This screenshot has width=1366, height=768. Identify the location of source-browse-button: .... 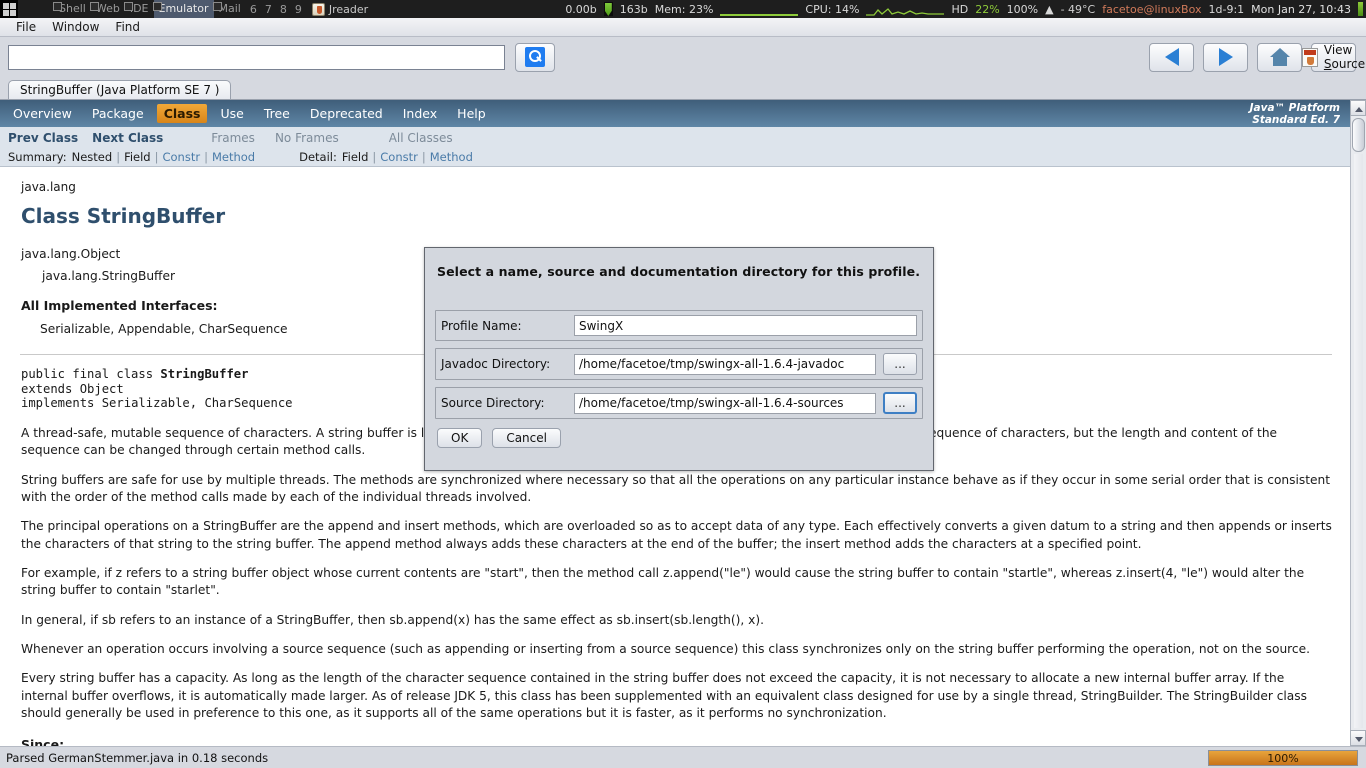
(900, 403).